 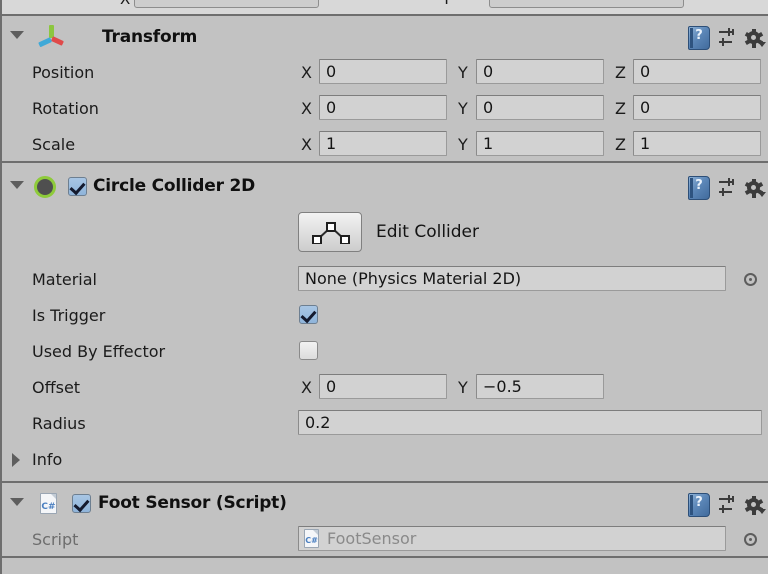 What do you see at coordinates (331, 143) in the screenshot?
I see `scale-x-value: 1` at bounding box center [331, 143].